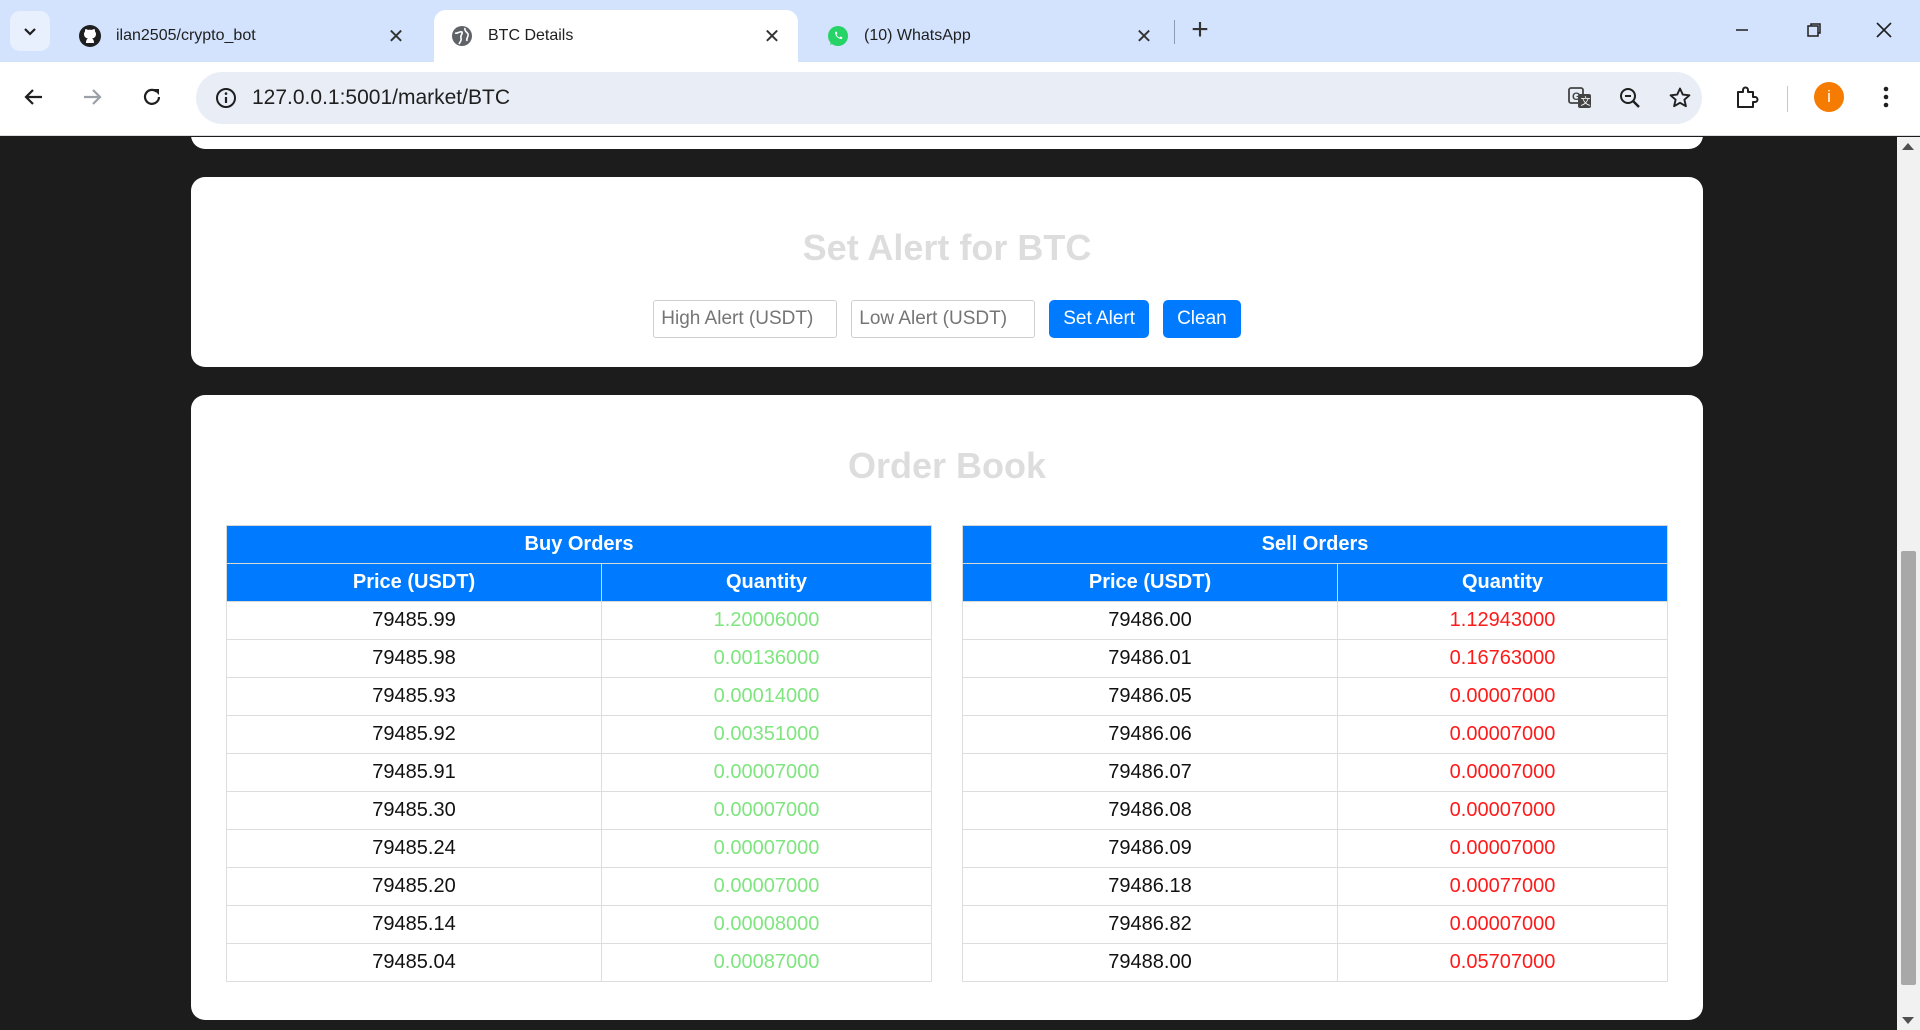 Image resolution: width=1920 pixels, height=1030 pixels. I want to click on plus-icon: +, so click(1200, 29).